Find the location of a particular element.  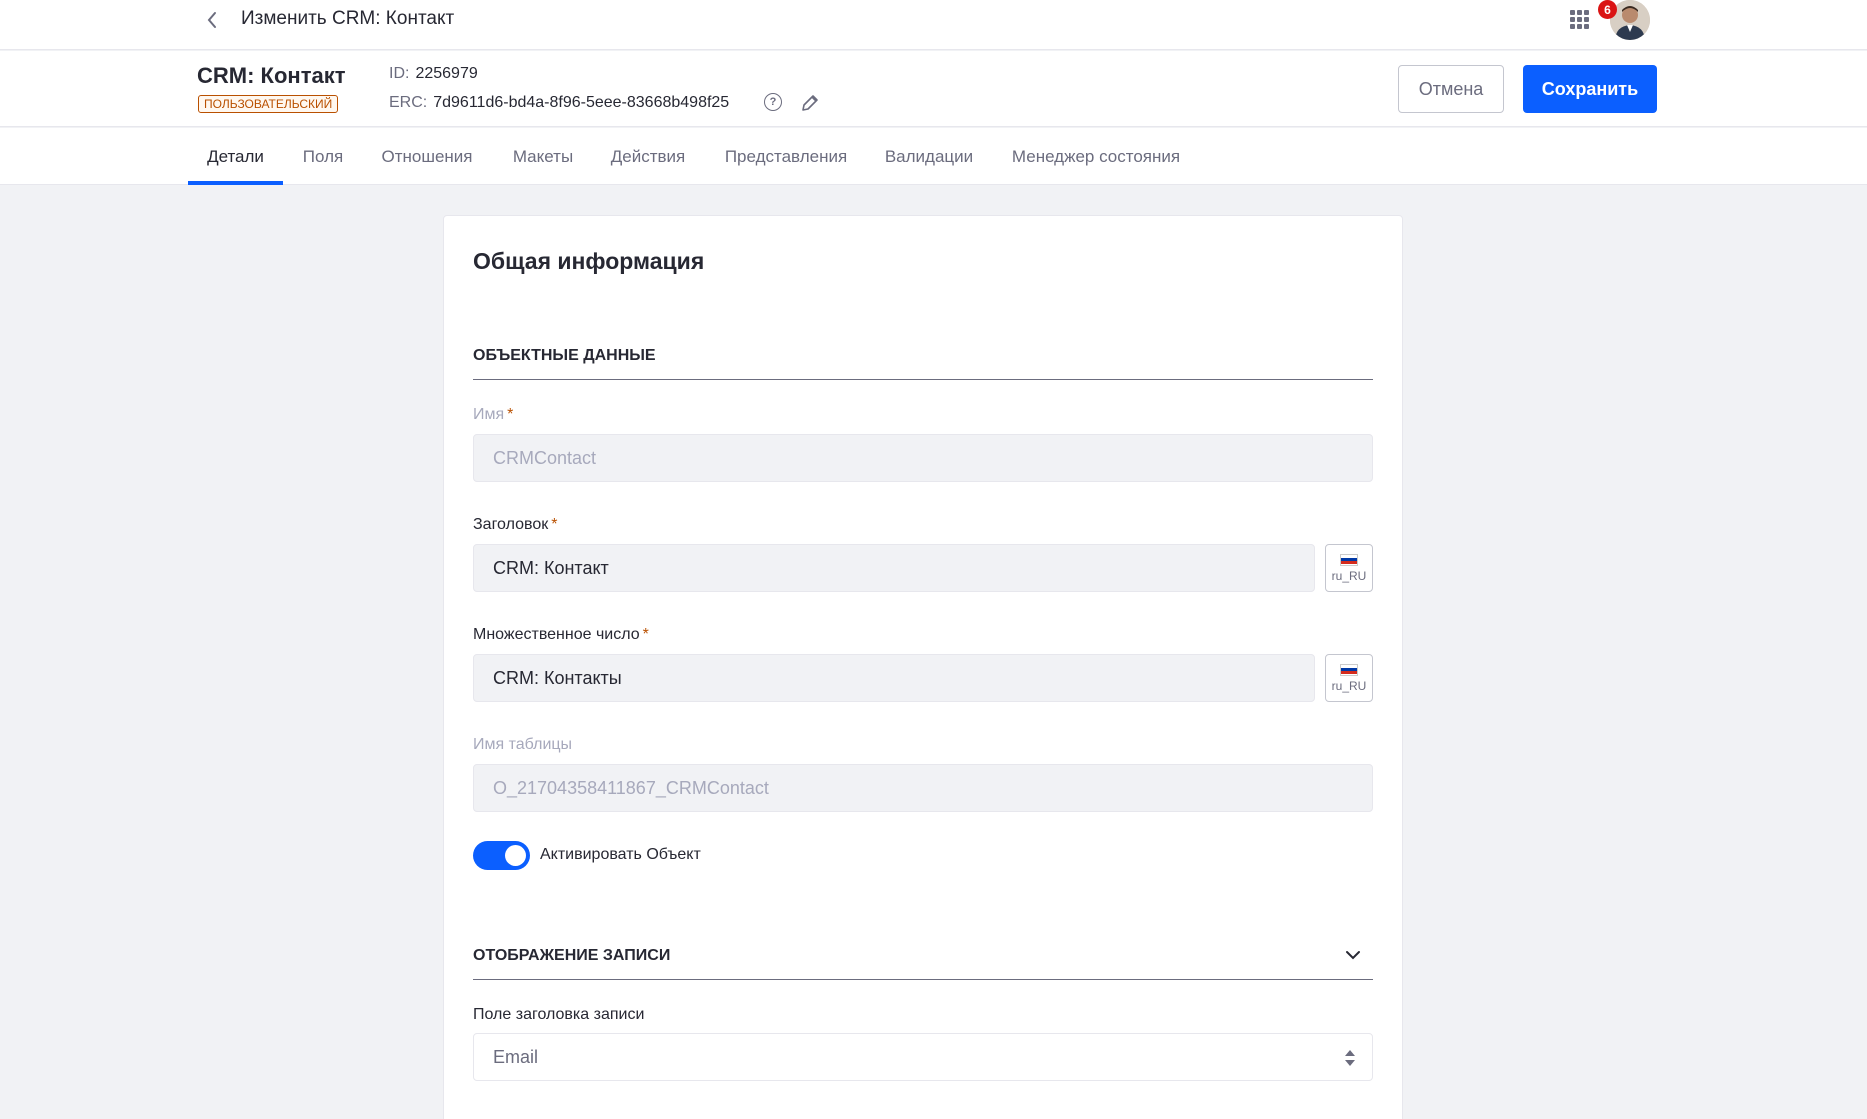

custom-object-badge: ПОЛЬЗОВАТЕЛЬСКИЙ is located at coordinates (268, 104).